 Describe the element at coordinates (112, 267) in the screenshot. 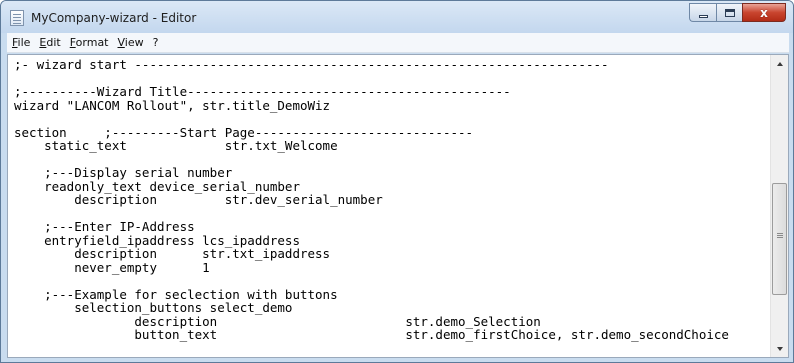

I see `code-line: never_empty 1` at that location.